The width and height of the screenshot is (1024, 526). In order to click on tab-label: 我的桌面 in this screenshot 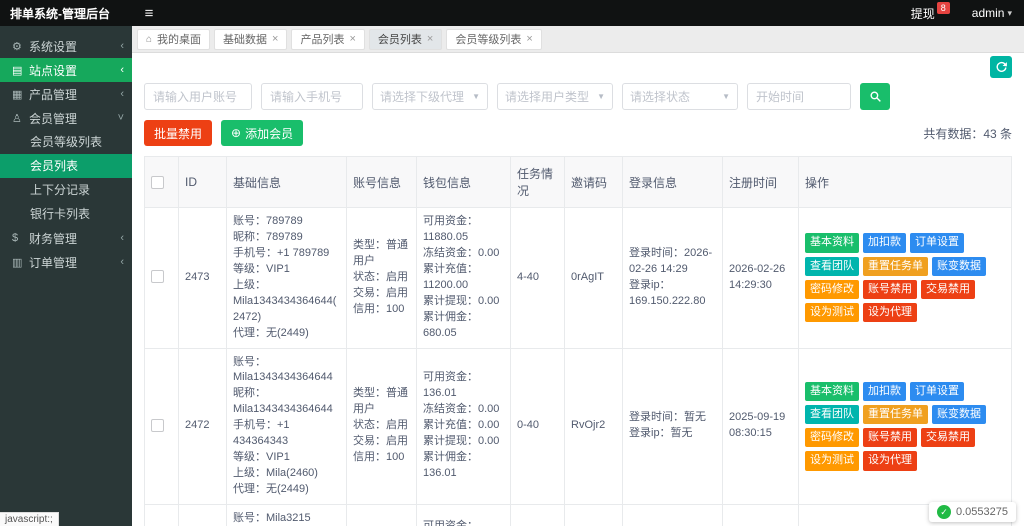, I will do `click(179, 40)`.